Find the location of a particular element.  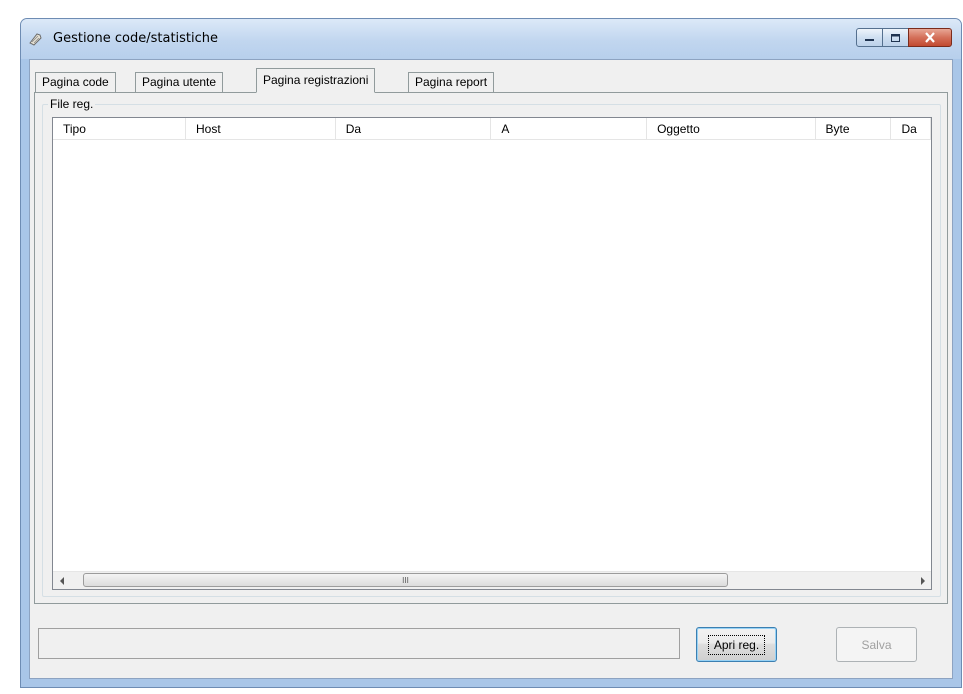

list-header: Tipo Host Da A Oggetto Byte Da is located at coordinates (492, 129).